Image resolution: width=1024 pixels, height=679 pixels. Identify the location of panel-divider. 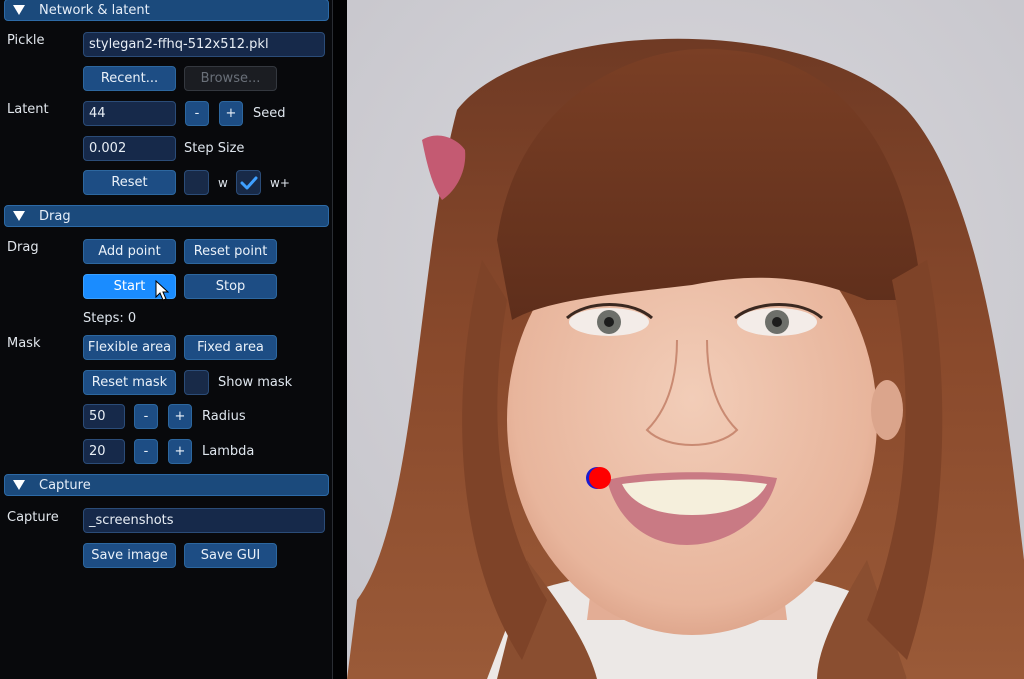
(340, 339).